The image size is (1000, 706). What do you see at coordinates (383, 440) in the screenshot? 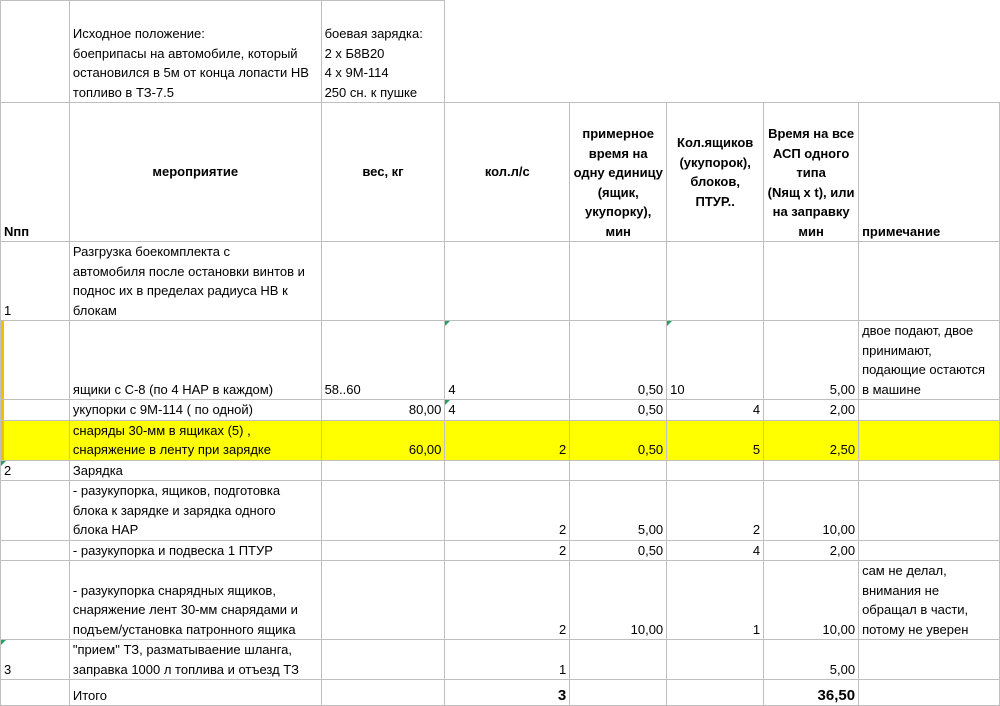
I see `cell-weight: 60,00` at bounding box center [383, 440].